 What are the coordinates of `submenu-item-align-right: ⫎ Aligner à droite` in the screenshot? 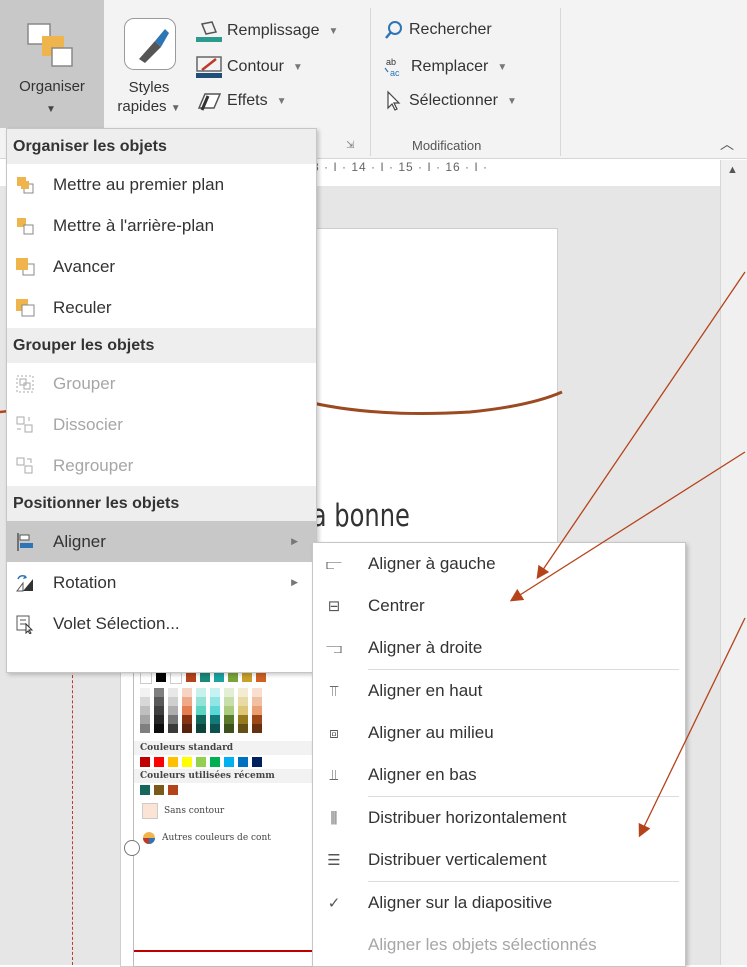 It's located at (499, 648).